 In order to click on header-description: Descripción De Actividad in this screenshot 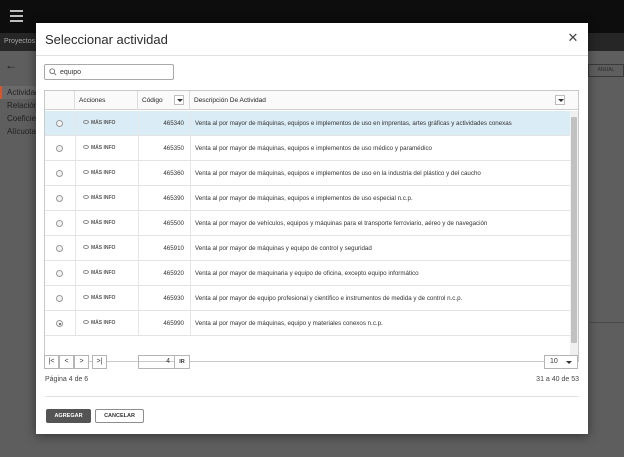, I will do `click(380, 100)`.